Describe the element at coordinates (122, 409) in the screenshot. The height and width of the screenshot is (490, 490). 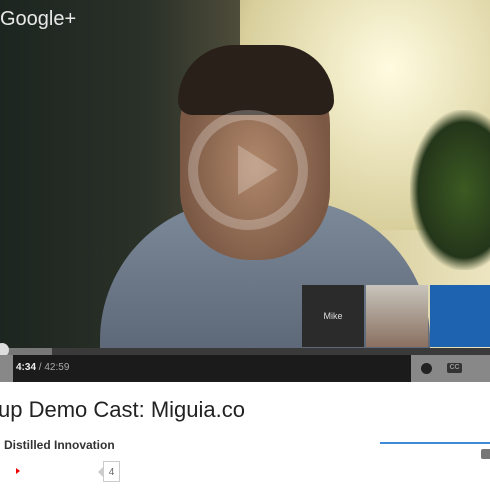
I see `video-title: up Demo Cast: Miguia.co` at that location.